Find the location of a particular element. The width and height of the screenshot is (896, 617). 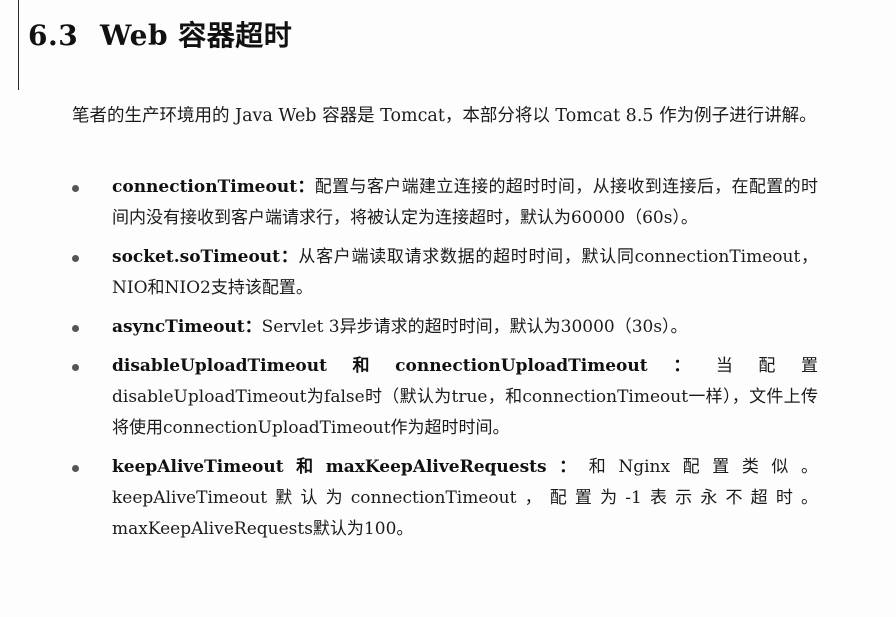

section-heading: 6.3 Web 容器超时 is located at coordinates (160, 34).